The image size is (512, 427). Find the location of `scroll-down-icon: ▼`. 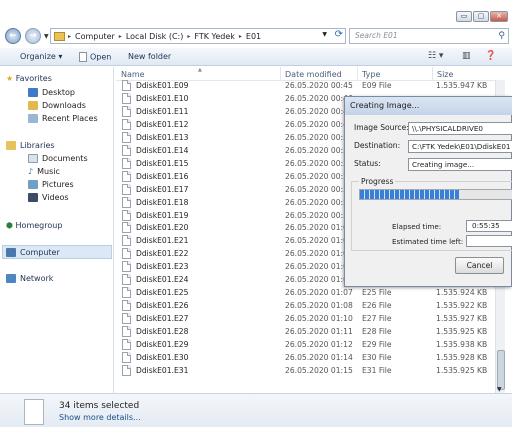

scroll-down-icon: ▼ is located at coordinates (499, 389).